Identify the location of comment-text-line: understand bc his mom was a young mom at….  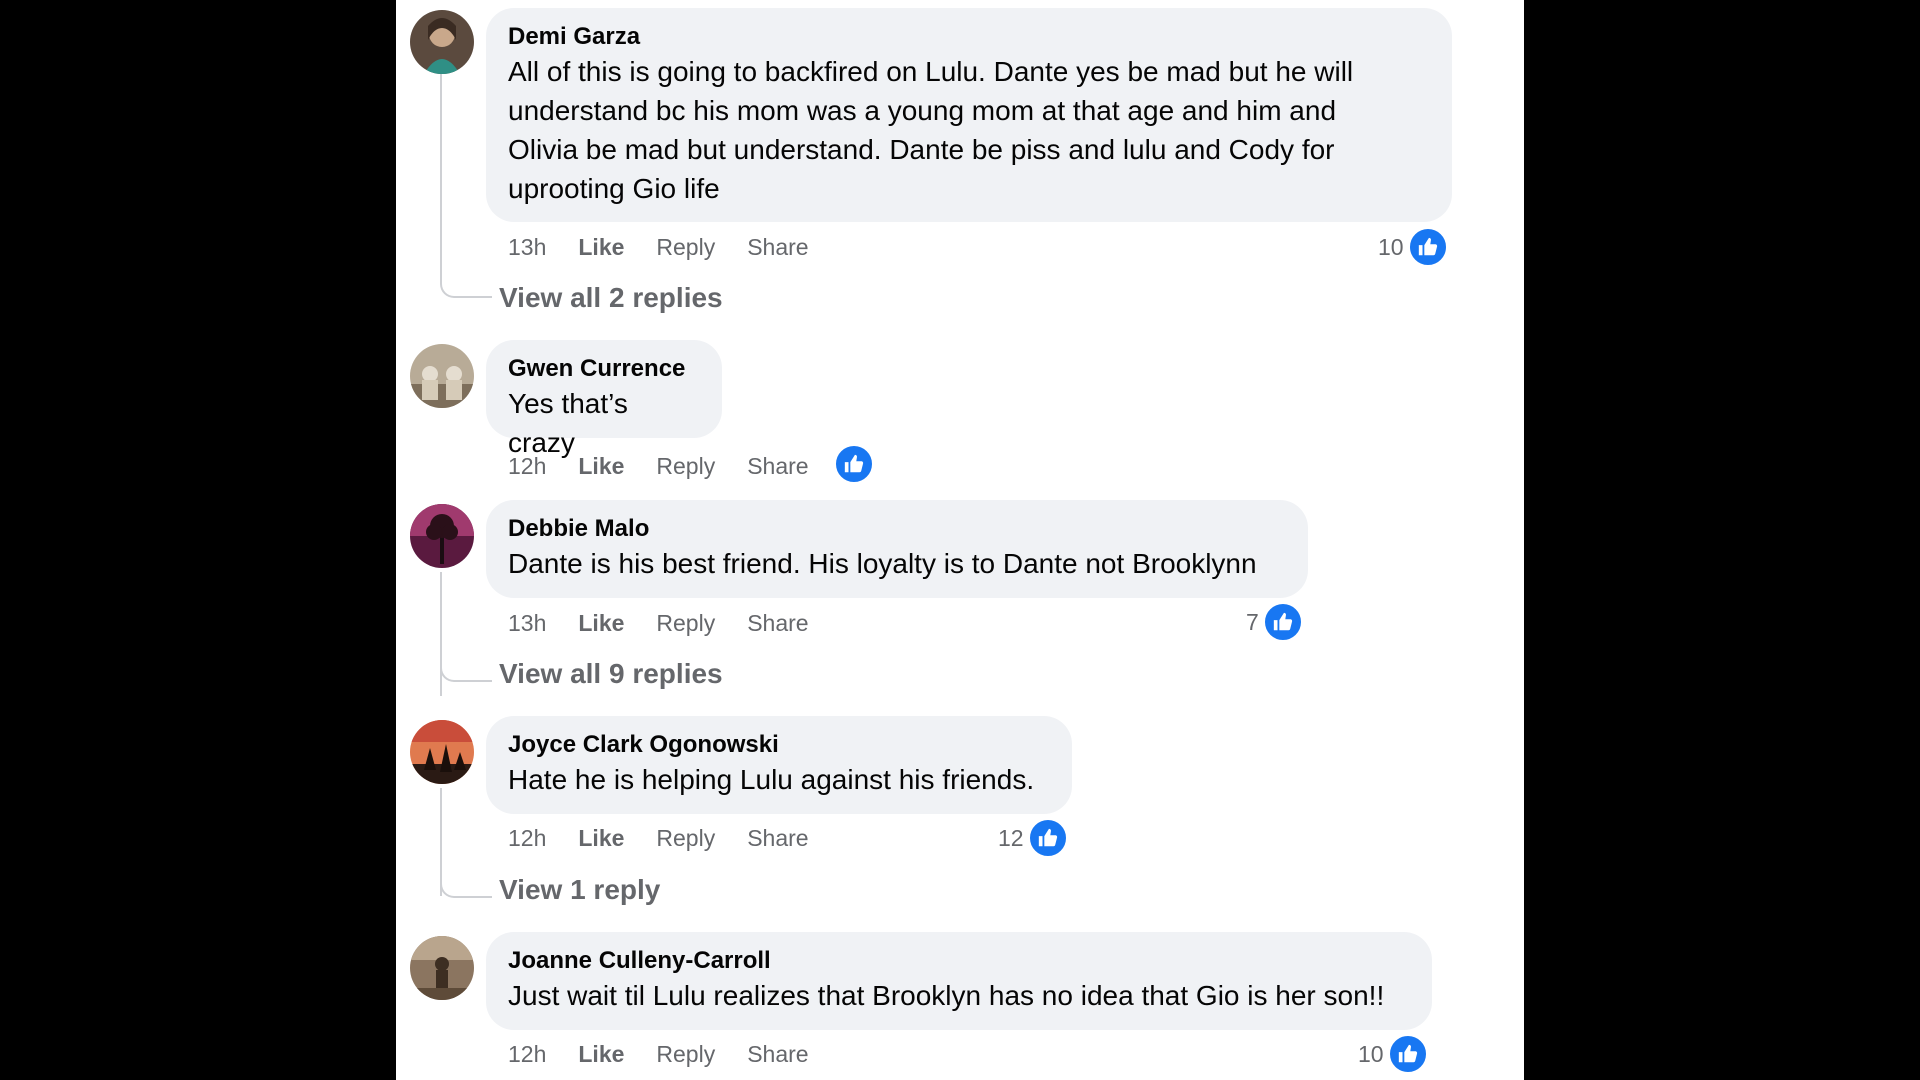
(922, 110).